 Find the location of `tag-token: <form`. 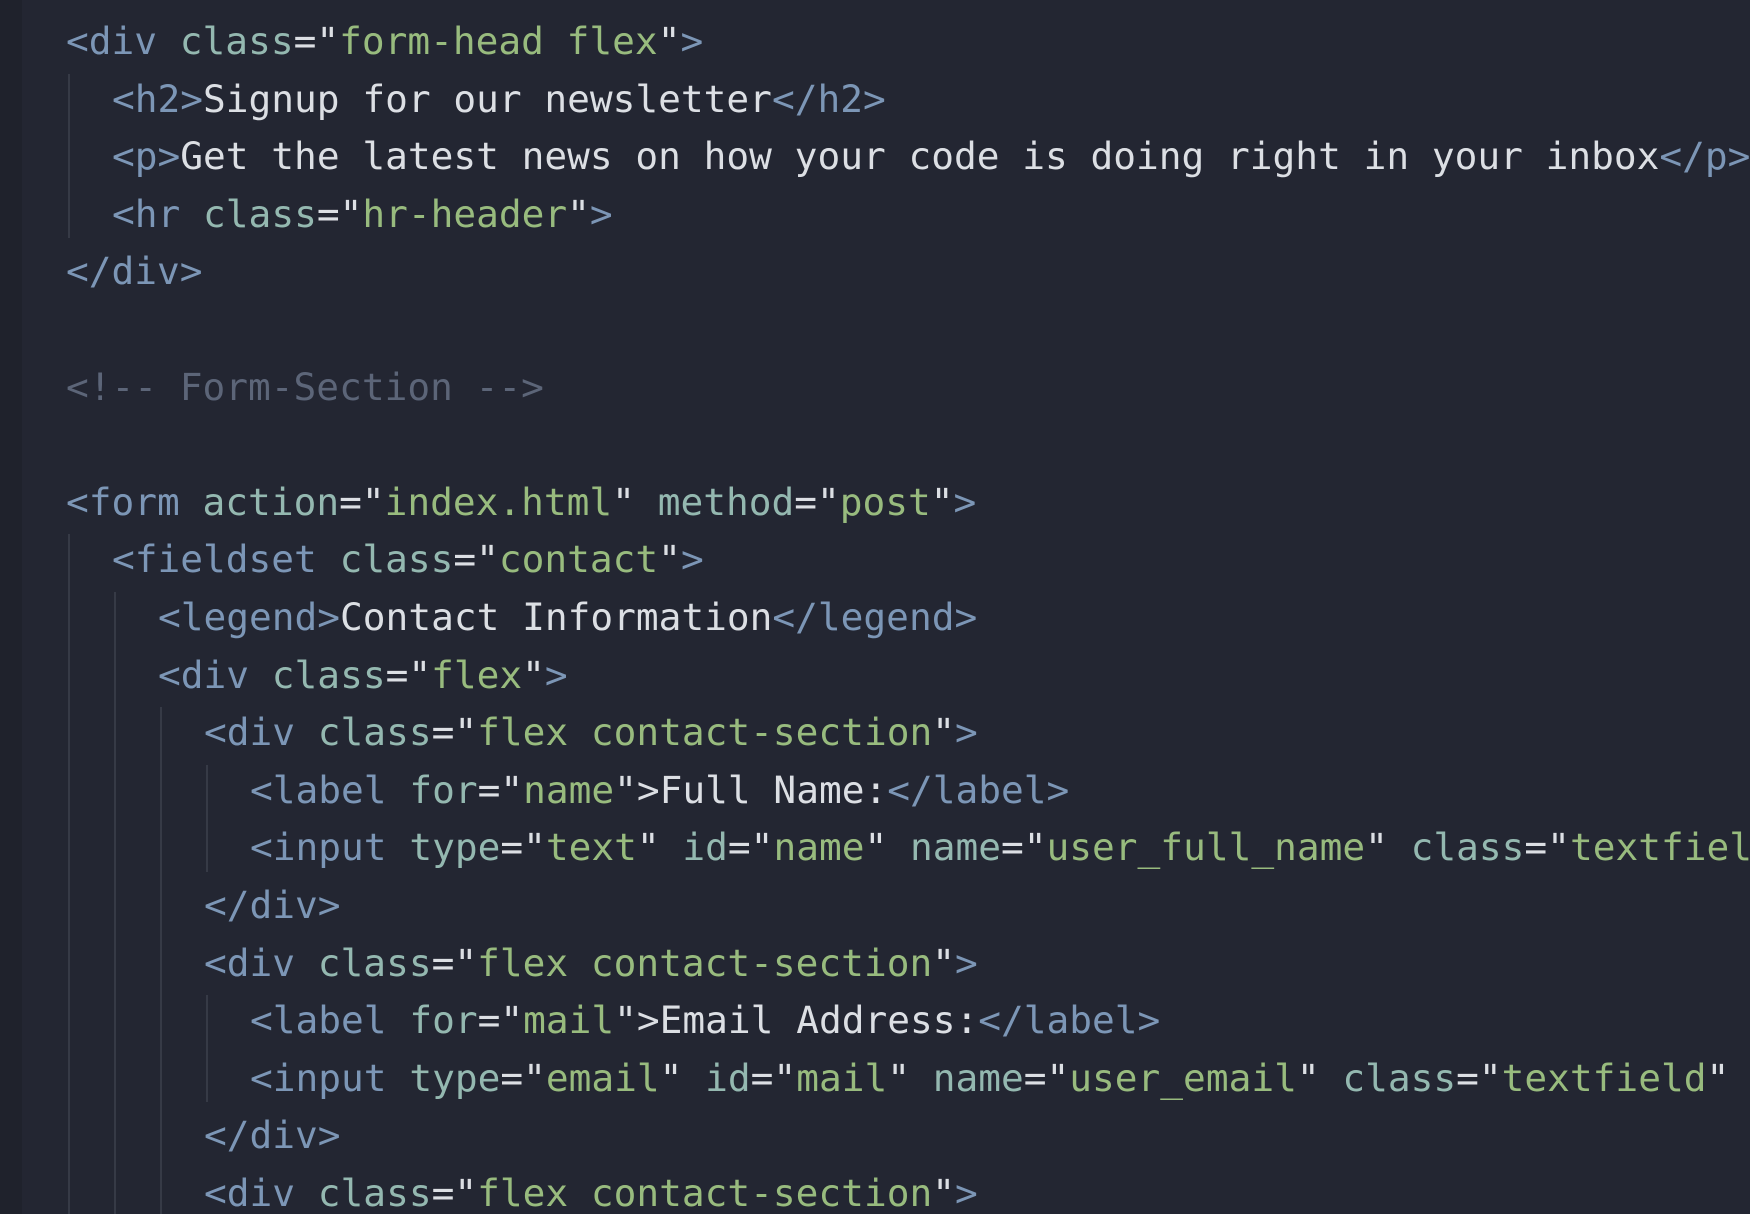

tag-token: <form is located at coordinates (123, 501).